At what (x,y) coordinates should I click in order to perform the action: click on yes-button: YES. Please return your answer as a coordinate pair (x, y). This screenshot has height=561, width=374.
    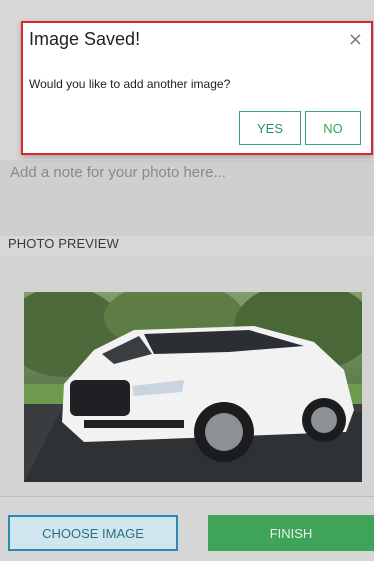
    Looking at the image, I should click on (270, 128).